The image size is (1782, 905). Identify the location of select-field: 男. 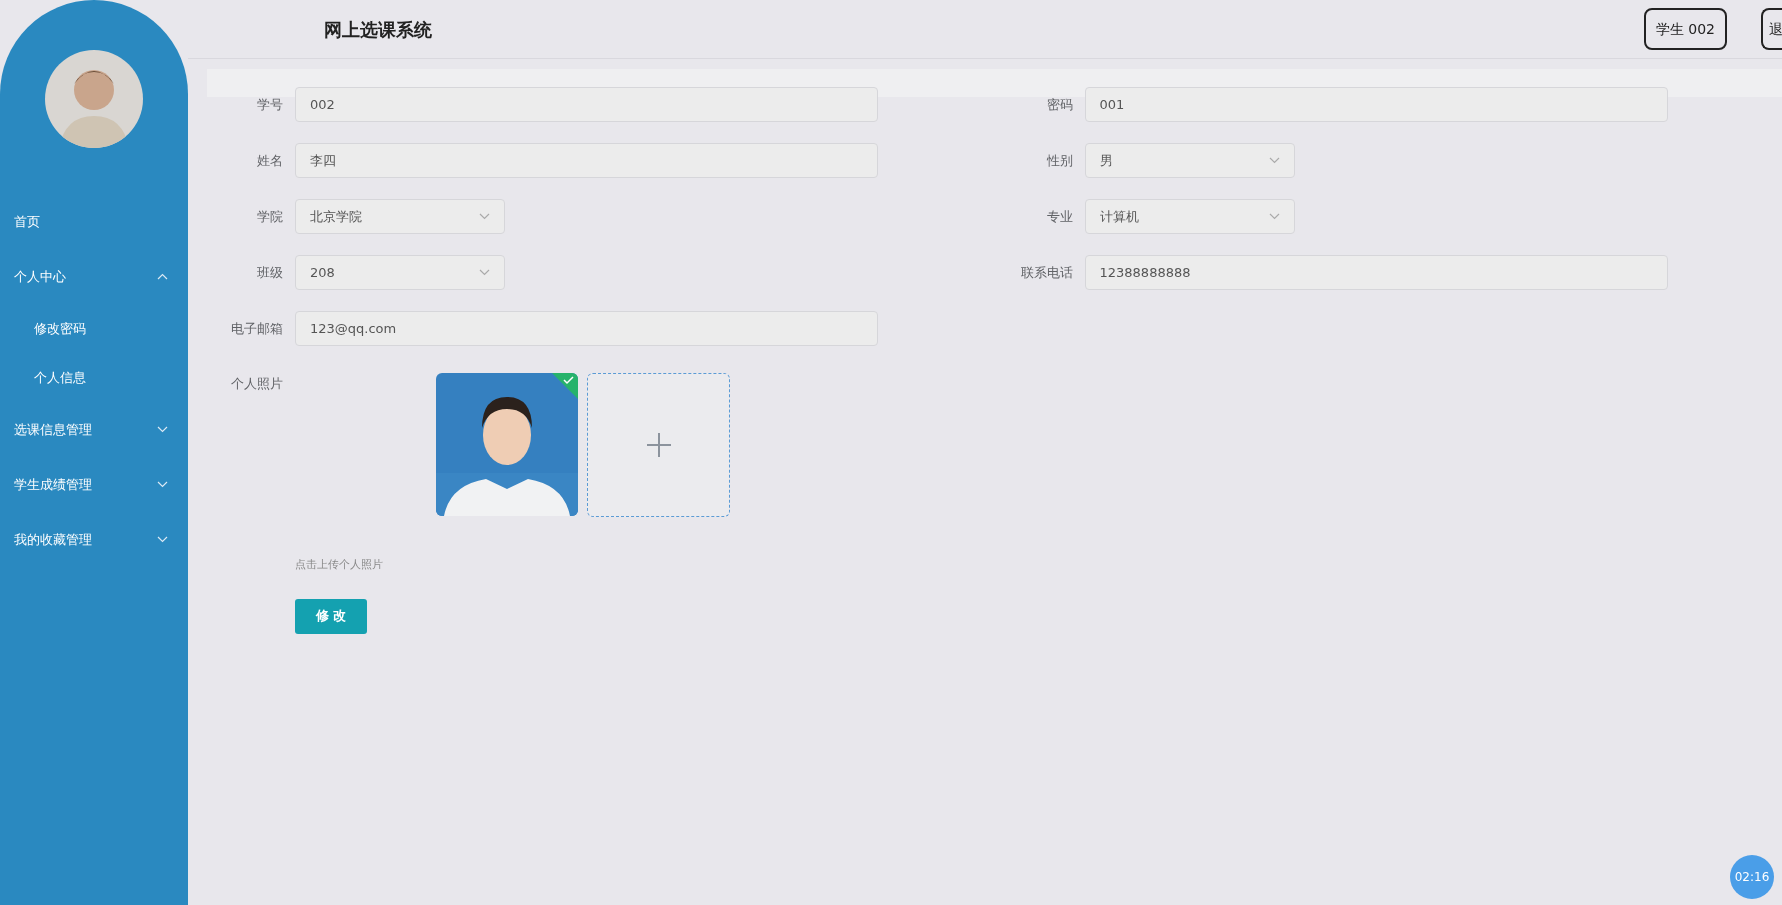
(1189, 160).